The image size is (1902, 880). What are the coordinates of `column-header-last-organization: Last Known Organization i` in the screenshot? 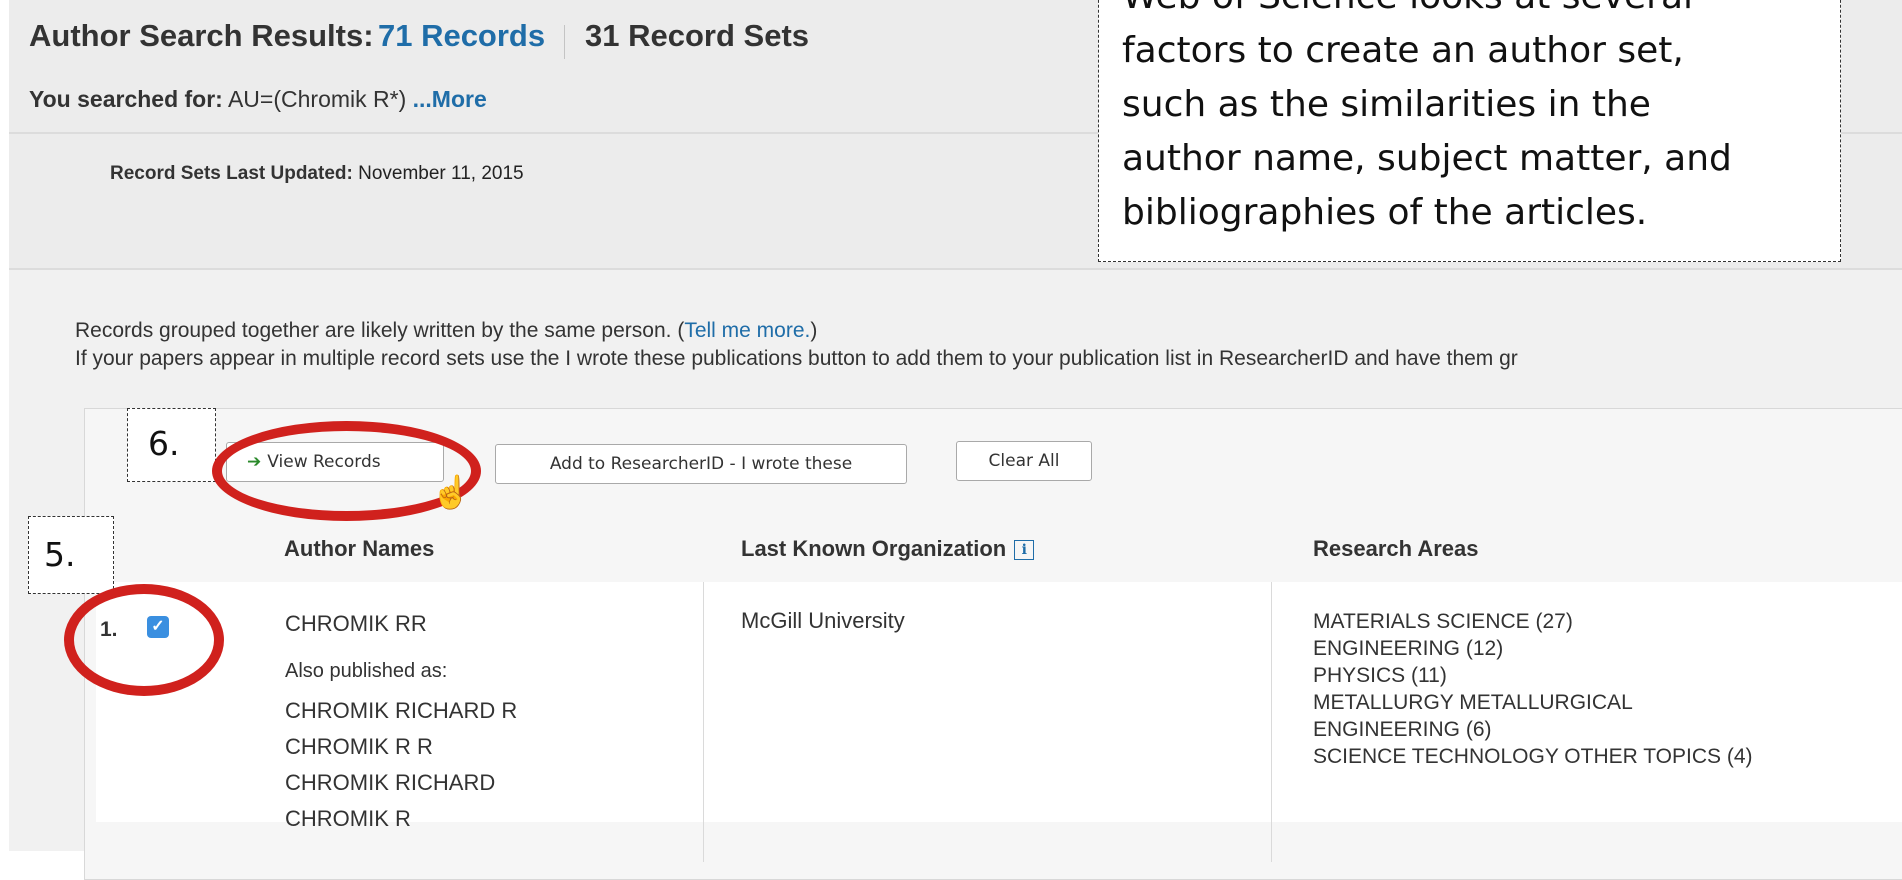 It's located at (888, 549).